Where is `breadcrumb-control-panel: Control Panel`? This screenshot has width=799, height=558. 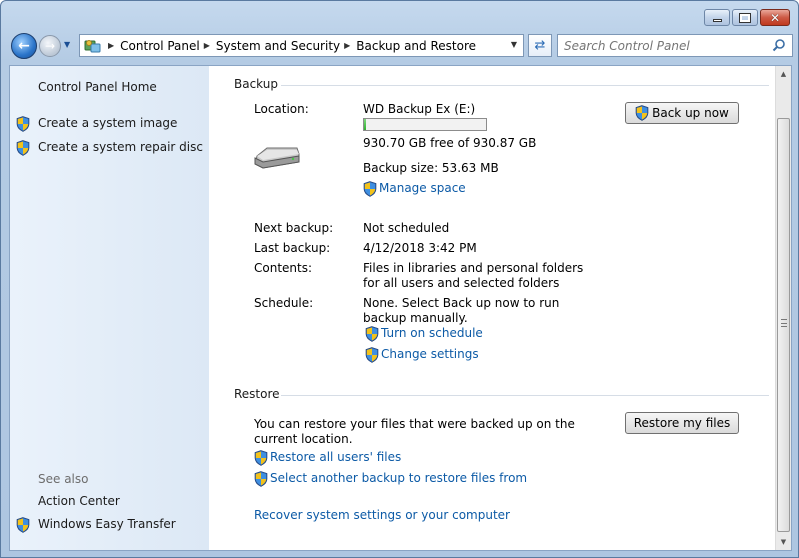
breadcrumb-control-panel: Control Panel is located at coordinates (160, 46).